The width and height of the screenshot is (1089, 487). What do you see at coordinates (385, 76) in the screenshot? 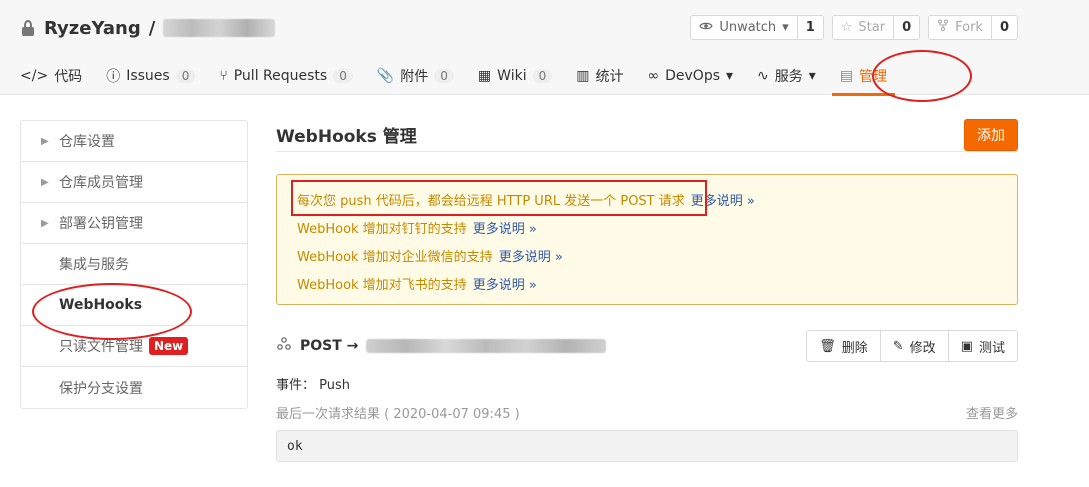
I see `paperclip-icon: 📎` at bounding box center [385, 76].